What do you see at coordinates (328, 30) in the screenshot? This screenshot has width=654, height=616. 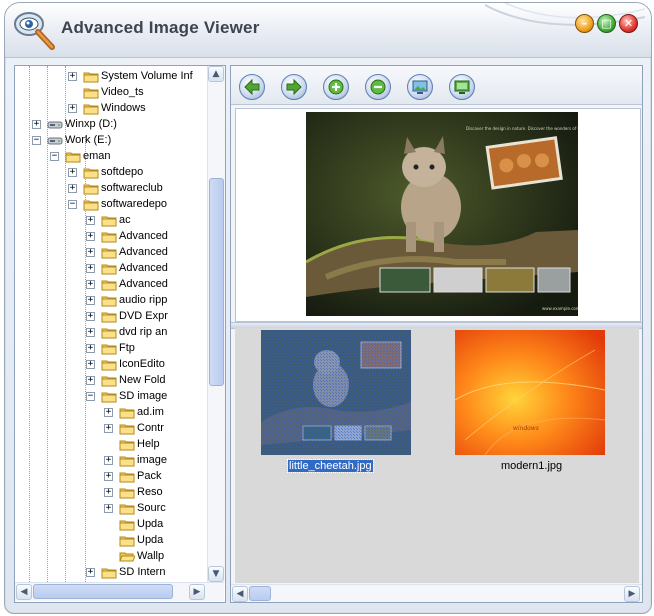 I see `title-bar: Advanced Image Viewer – □ ✕` at bounding box center [328, 30].